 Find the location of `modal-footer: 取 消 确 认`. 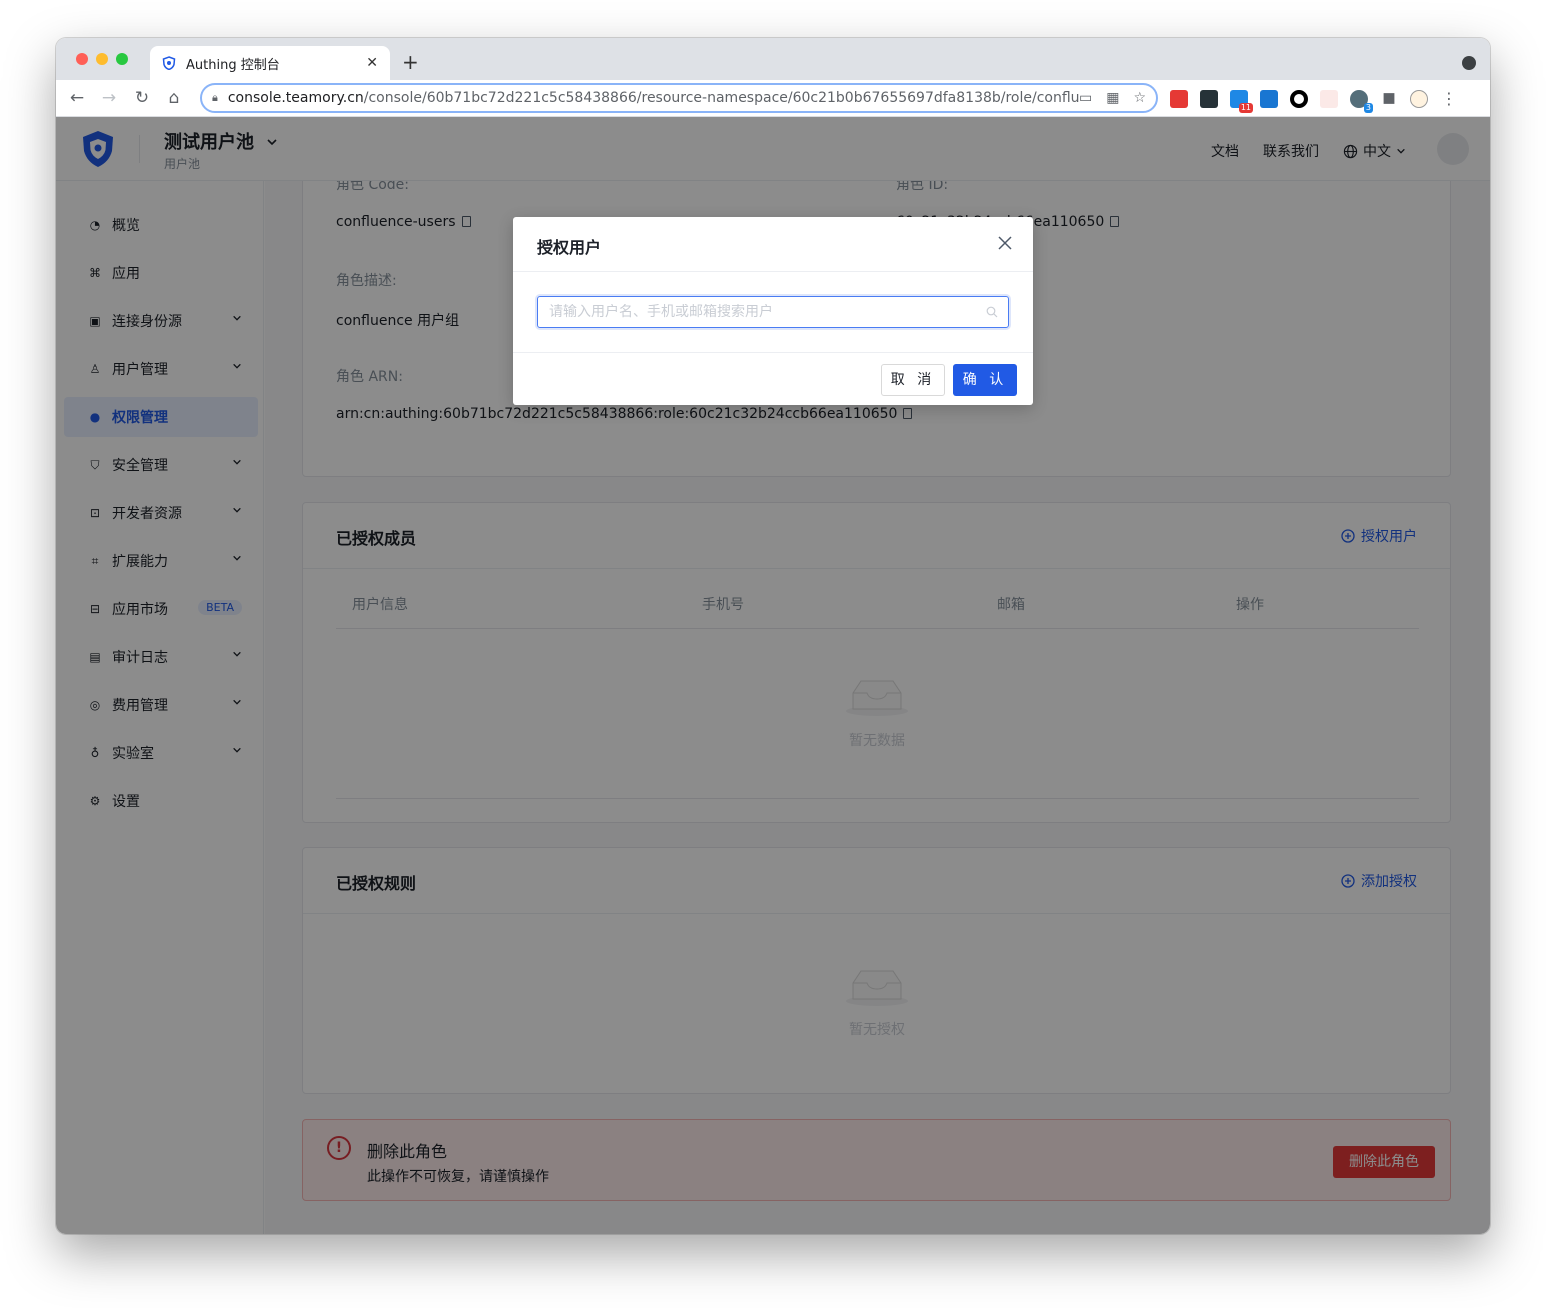

modal-footer: 取 消 确 认 is located at coordinates (773, 378).